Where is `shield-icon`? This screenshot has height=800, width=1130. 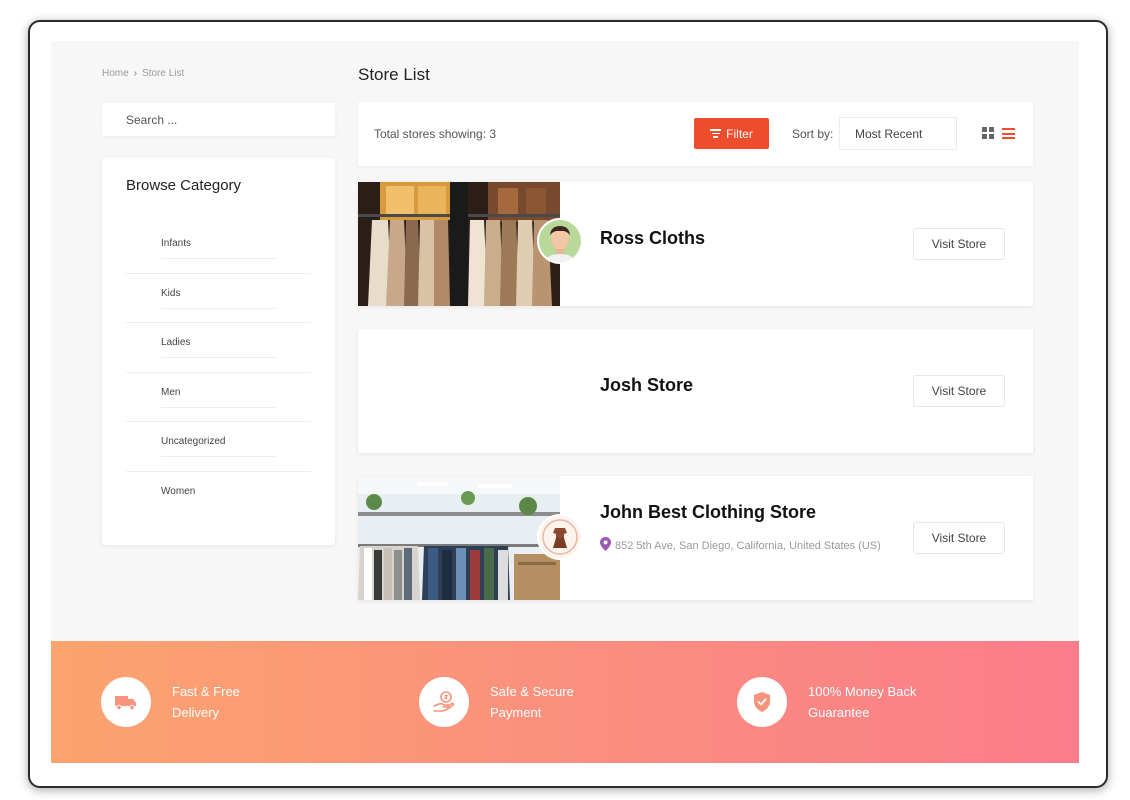 shield-icon is located at coordinates (762, 702).